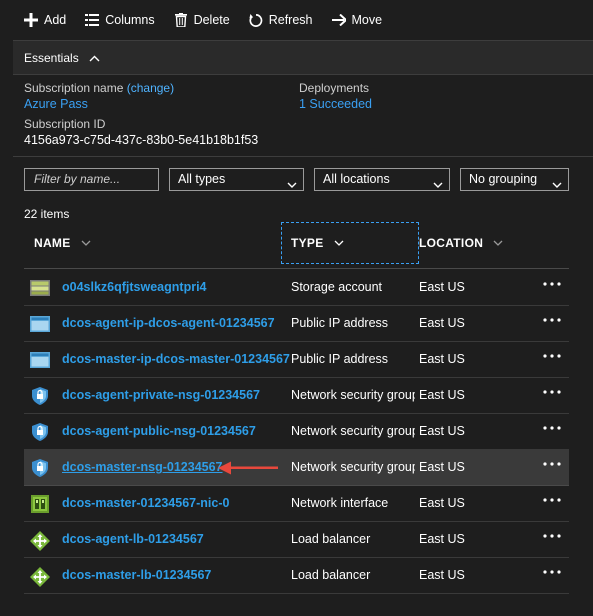 The image size is (593, 616). Describe the element at coordinates (92, 20) in the screenshot. I see `columns-icon` at that location.